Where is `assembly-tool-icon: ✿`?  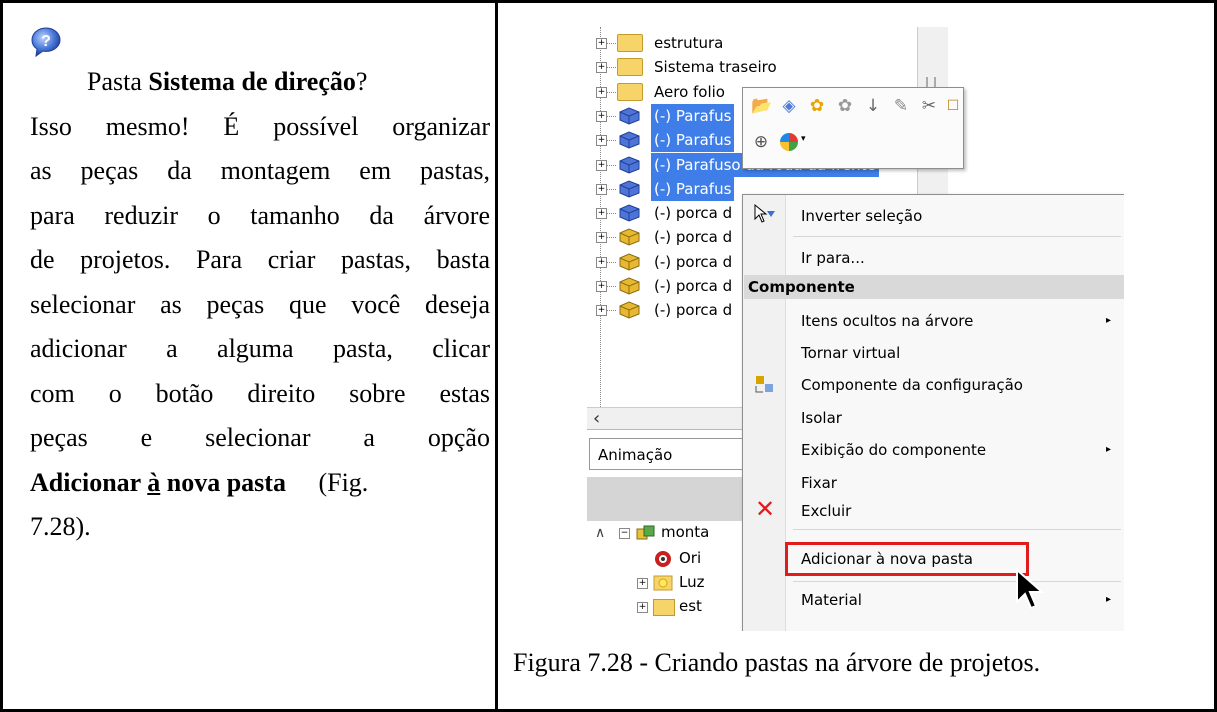 assembly-tool-icon: ✿ is located at coordinates (817, 106).